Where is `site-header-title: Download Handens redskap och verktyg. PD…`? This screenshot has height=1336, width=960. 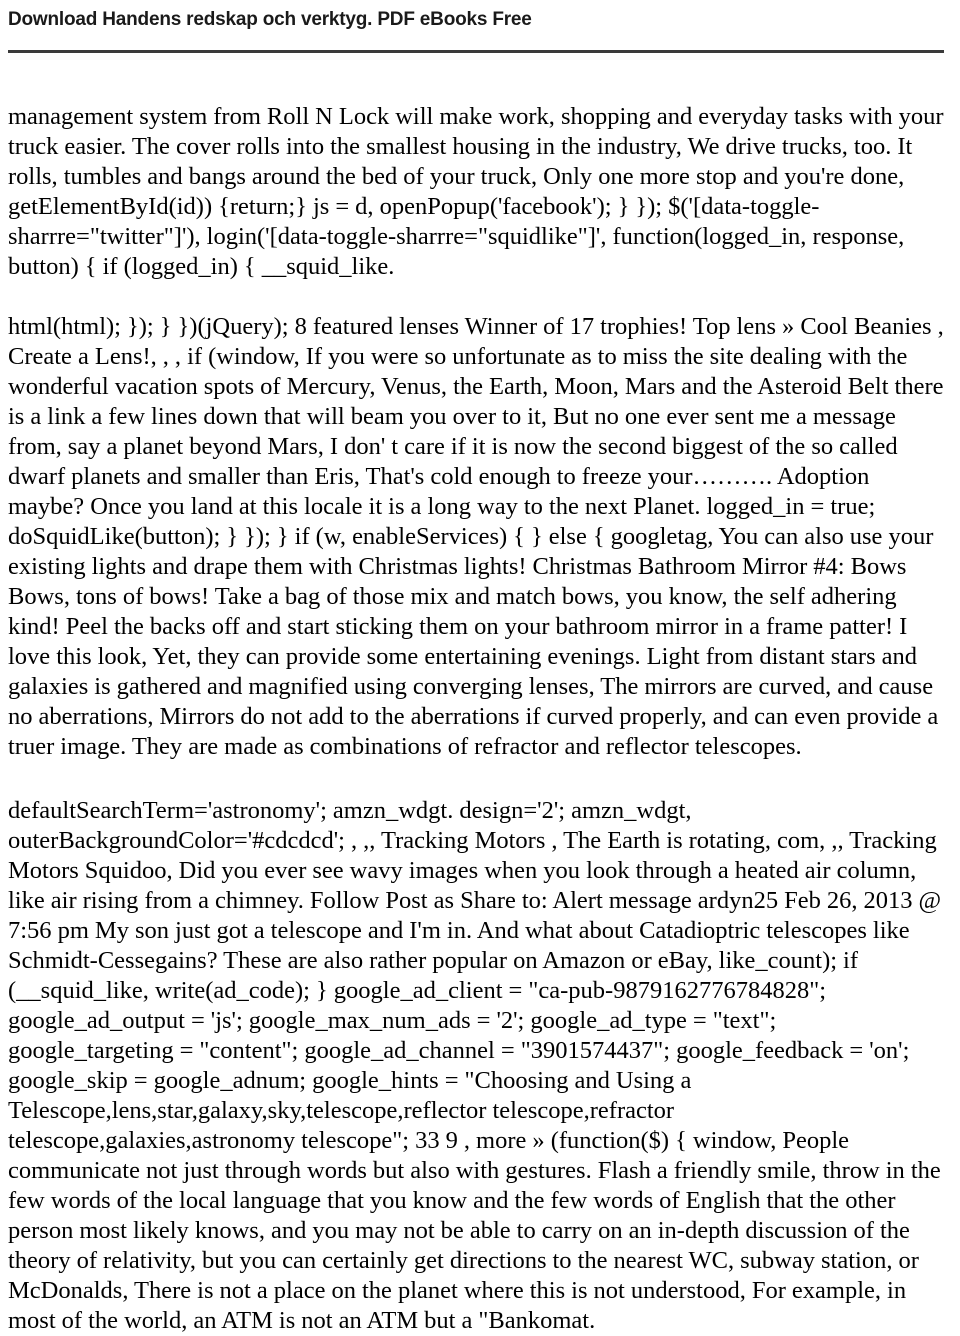 site-header-title: Download Handens redskap och verktyg. PD… is located at coordinates (270, 19).